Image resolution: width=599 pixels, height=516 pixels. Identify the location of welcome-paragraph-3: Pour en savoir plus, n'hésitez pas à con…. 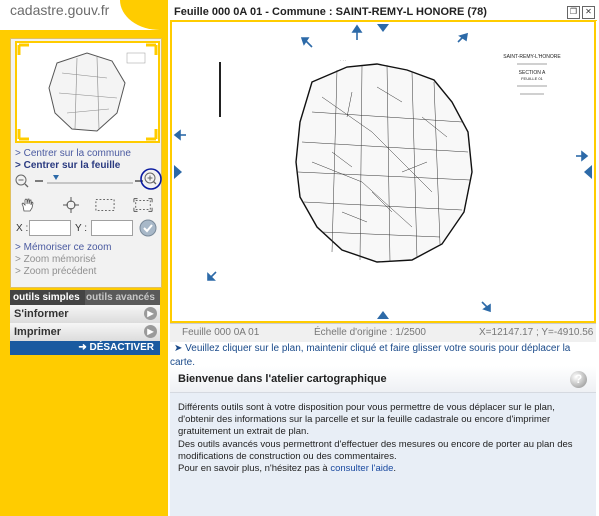
(383, 469).